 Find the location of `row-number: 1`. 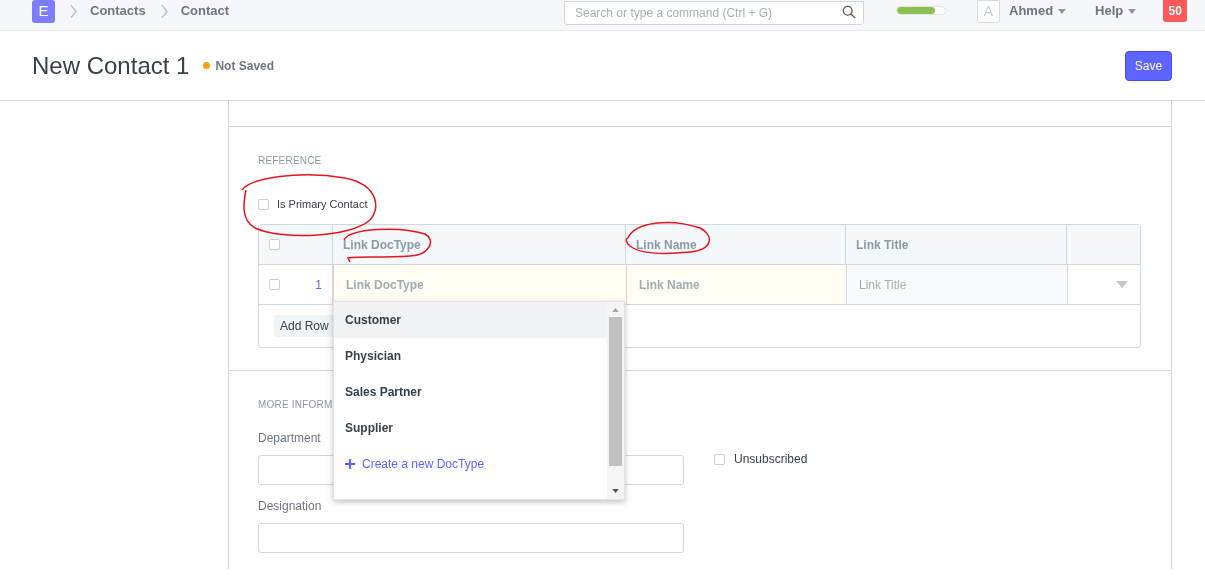

row-number: 1 is located at coordinates (318, 285).